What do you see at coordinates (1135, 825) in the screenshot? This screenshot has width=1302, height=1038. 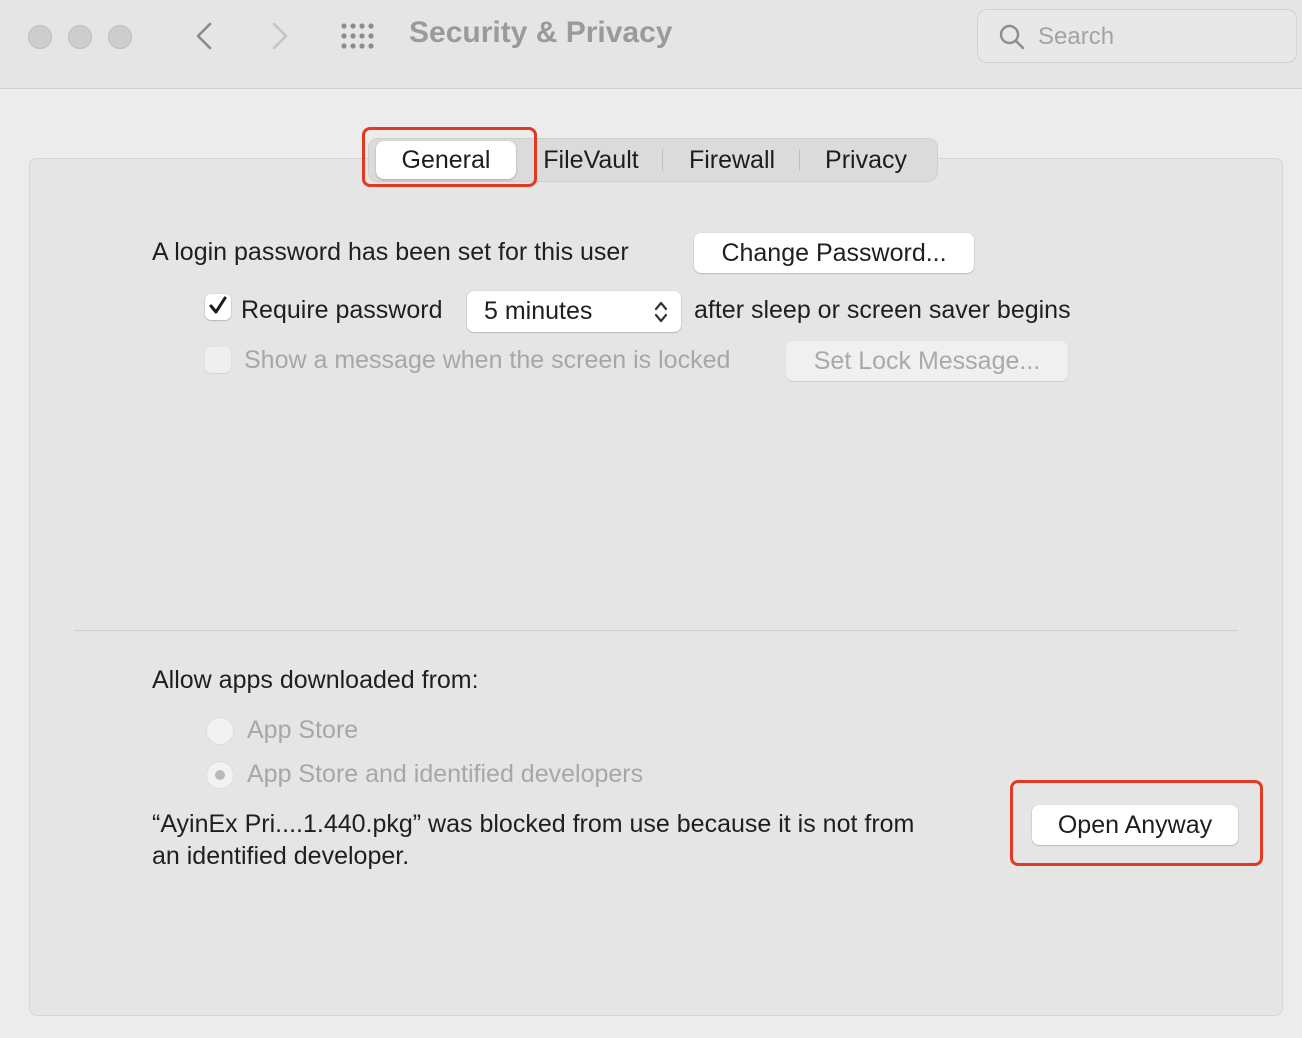 I see `open-anyway-button: Open Anyway` at bounding box center [1135, 825].